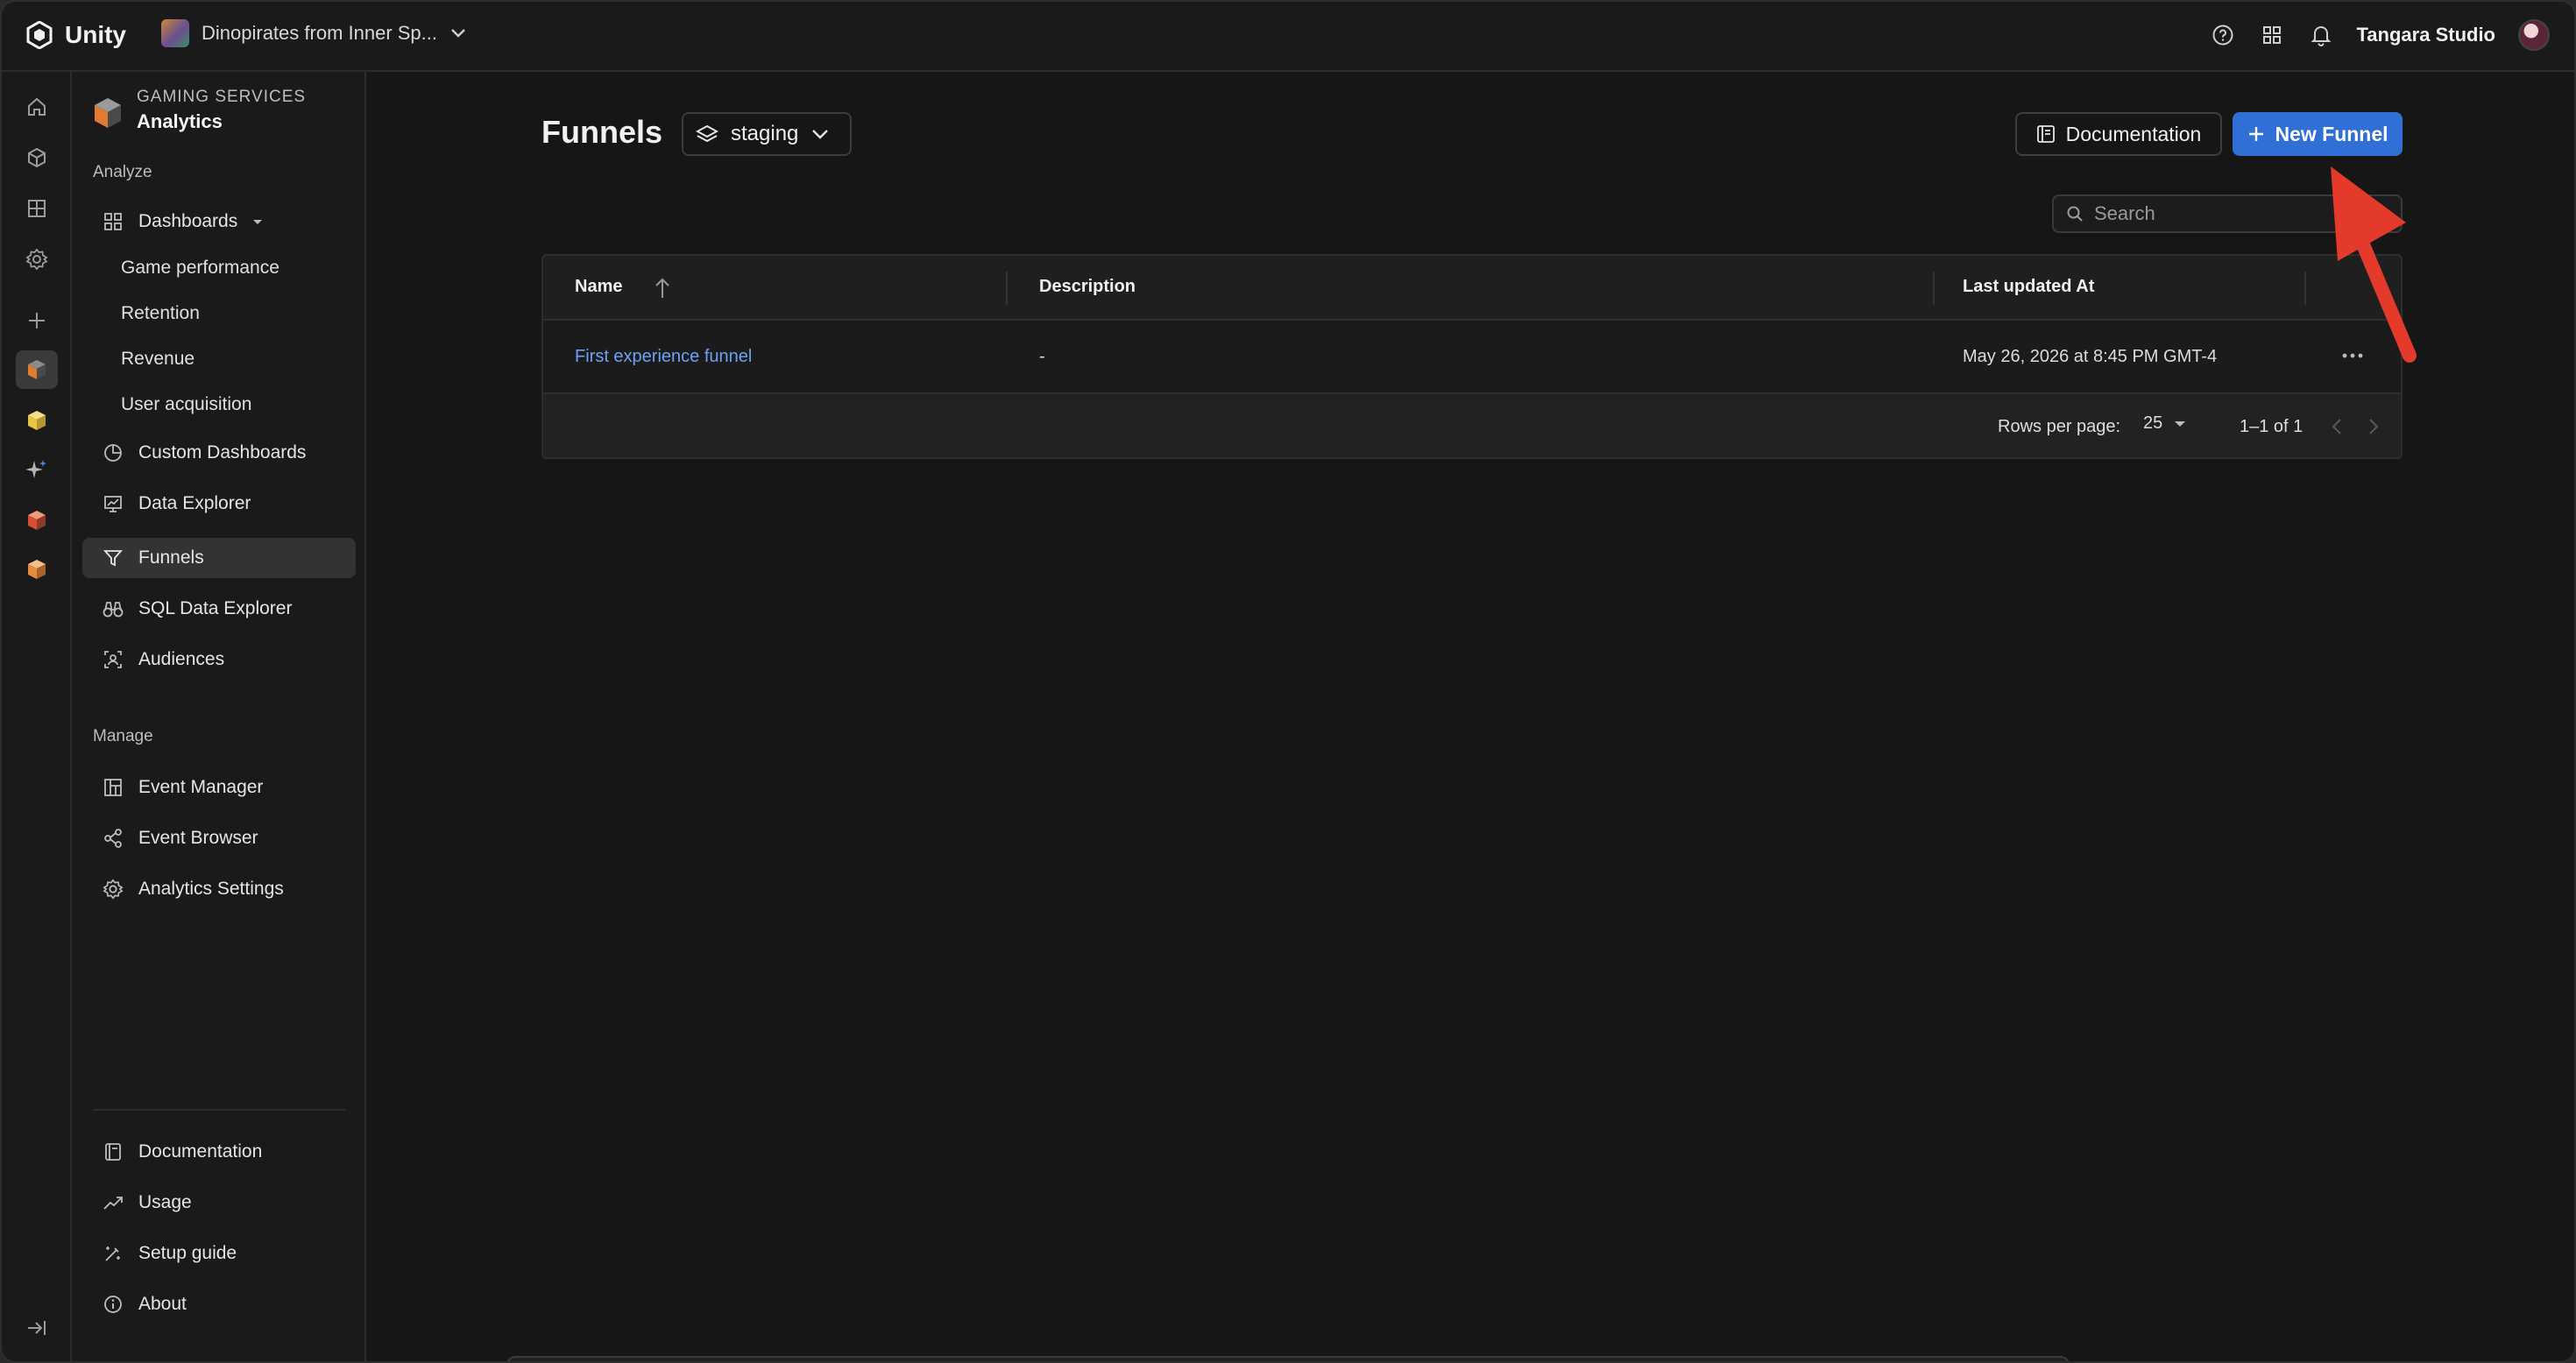 Image resolution: width=2576 pixels, height=1363 pixels. I want to click on rows-per-page-select: 25, so click(2165, 424).